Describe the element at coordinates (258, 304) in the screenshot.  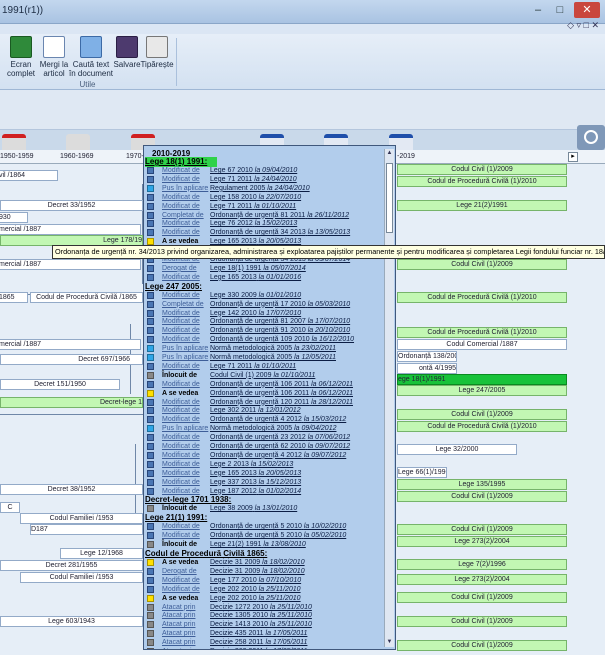
I see `relation-document-name: Ordonanță de urgență 17 2010` at that location.